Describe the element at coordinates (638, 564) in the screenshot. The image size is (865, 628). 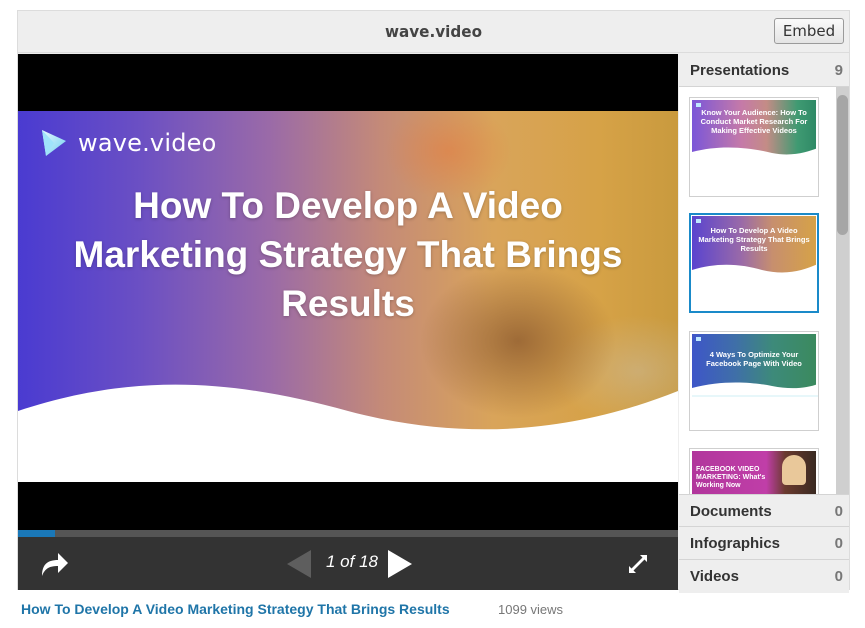
I see `fullscreen-expand-icon` at that location.